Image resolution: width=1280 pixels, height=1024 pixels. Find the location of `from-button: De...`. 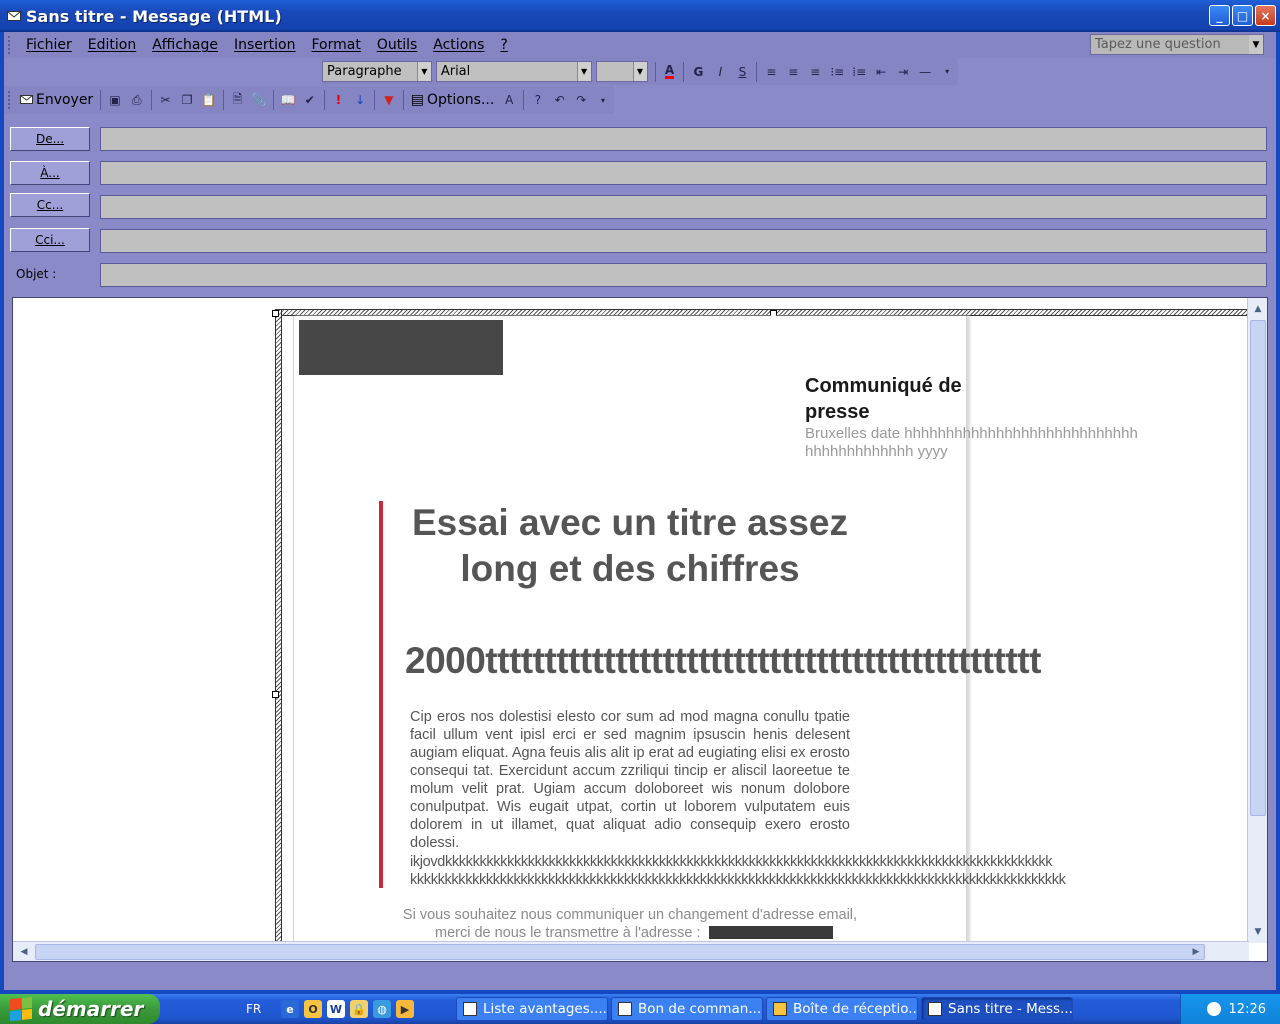

from-button: De... is located at coordinates (50, 139).